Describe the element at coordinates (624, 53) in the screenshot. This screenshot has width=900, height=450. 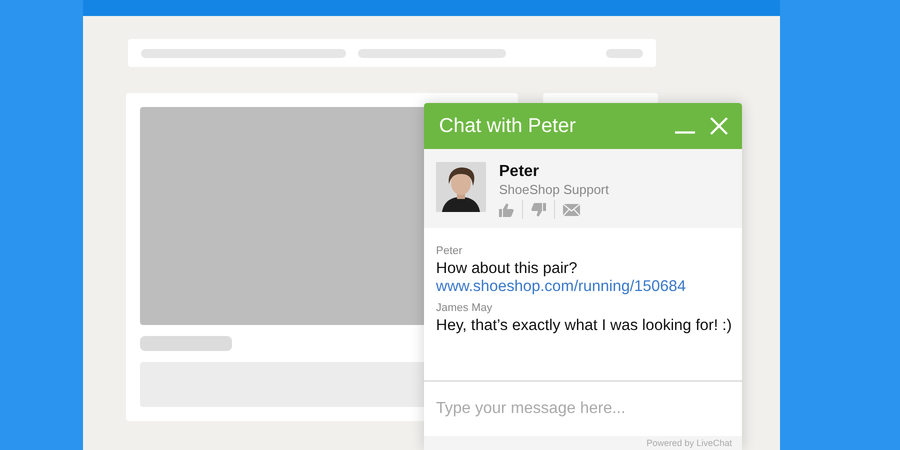
I see `placeholder-bar` at that location.